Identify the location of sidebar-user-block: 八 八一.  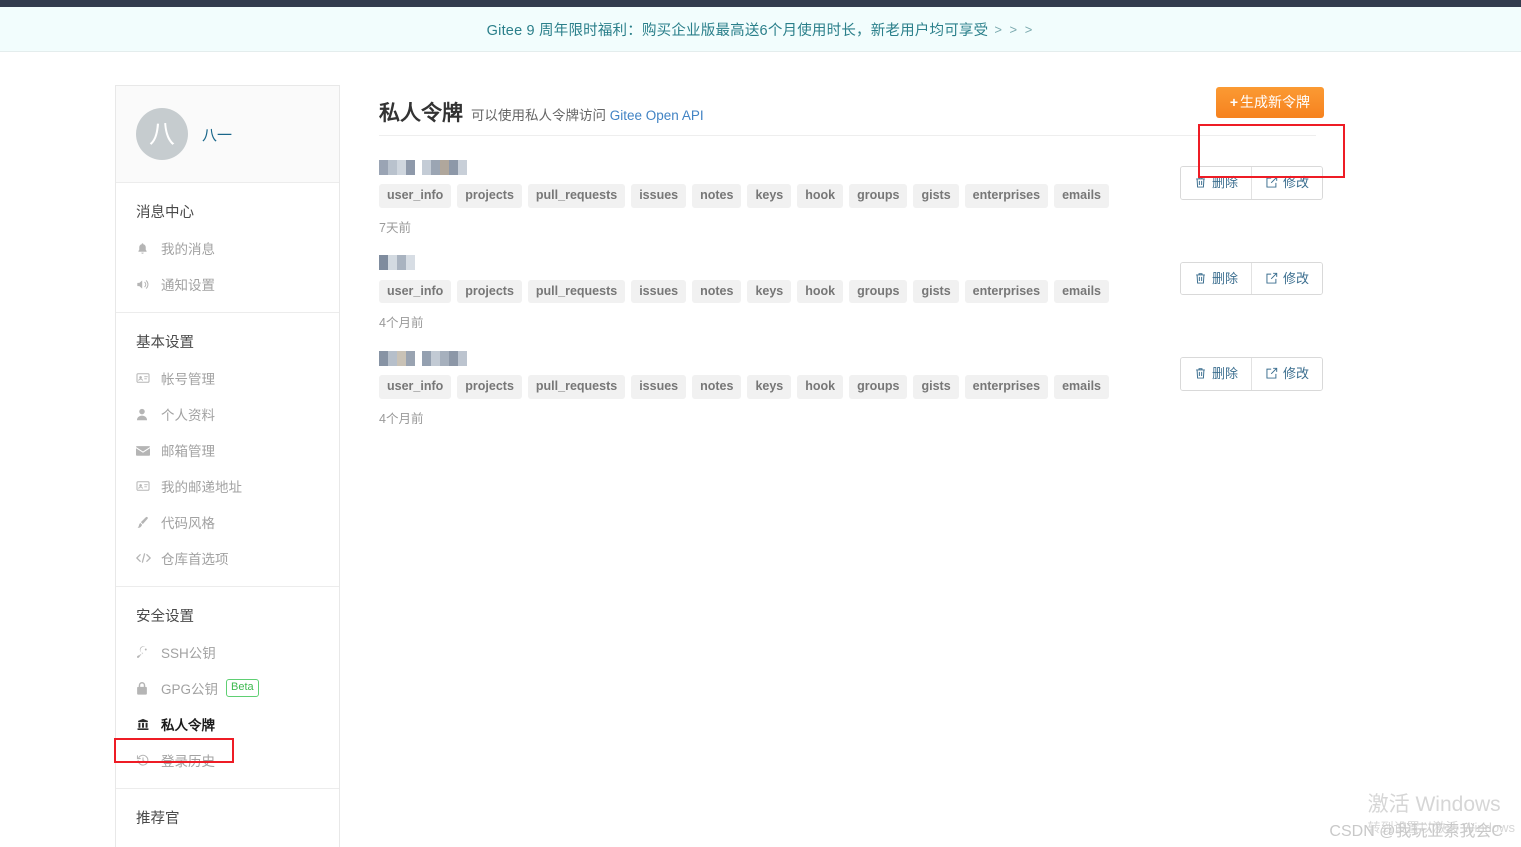
(227, 134).